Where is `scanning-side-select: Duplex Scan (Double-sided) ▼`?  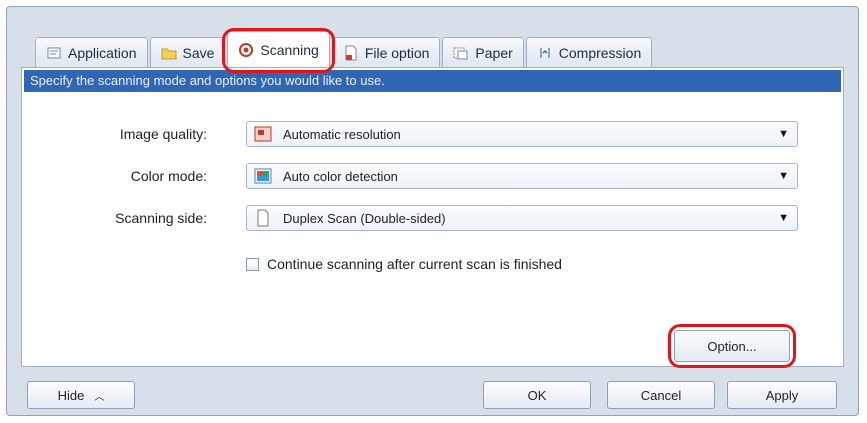 scanning-side-select: Duplex Scan (Double-sided) ▼ is located at coordinates (522, 218).